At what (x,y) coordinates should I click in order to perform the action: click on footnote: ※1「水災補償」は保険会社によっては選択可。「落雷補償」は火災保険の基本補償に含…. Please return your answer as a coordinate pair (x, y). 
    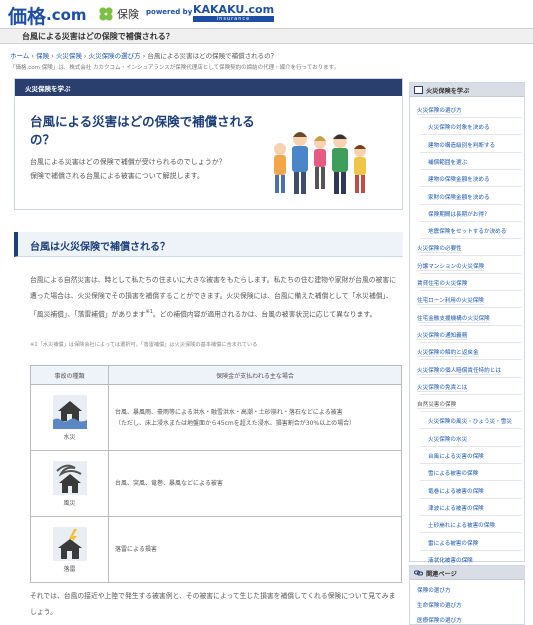
    Looking at the image, I should click on (144, 345).